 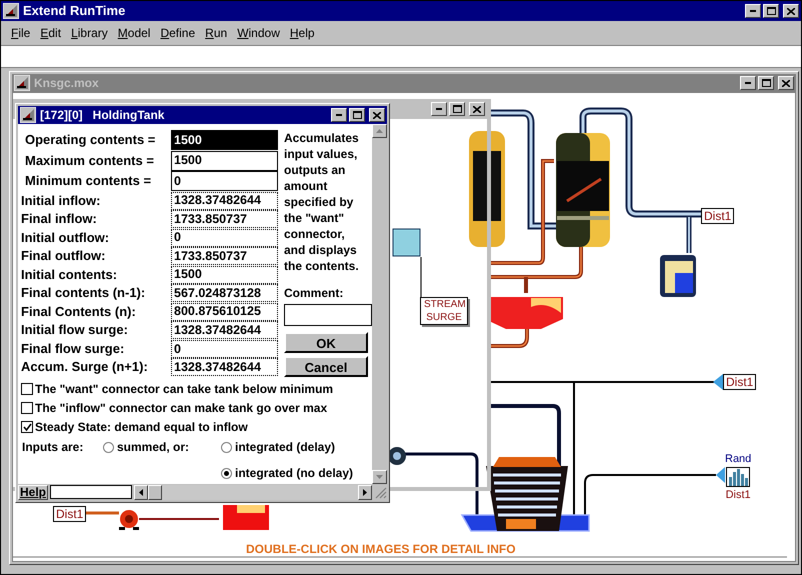 What do you see at coordinates (678, 276) in the screenshot?
I see `small-tank-drawing` at bounding box center [678, 276].